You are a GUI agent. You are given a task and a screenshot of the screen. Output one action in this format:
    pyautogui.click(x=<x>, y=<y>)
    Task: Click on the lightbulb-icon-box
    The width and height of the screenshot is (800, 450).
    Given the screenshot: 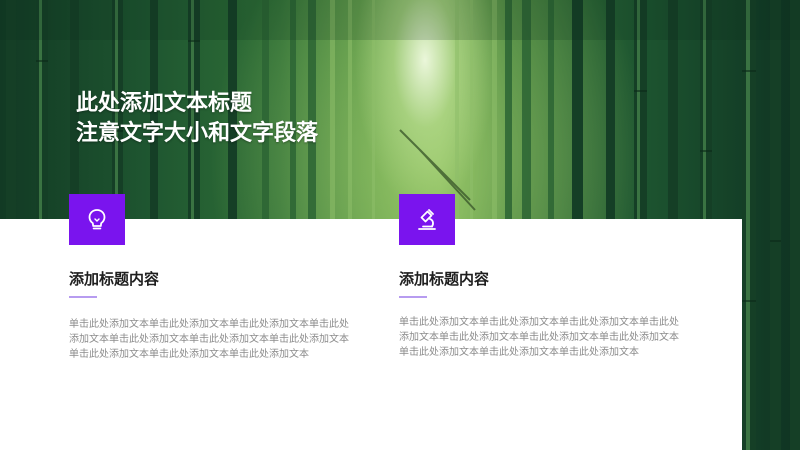 What is the action you would take?
    pyautogui.click(x=97, y=219)
    